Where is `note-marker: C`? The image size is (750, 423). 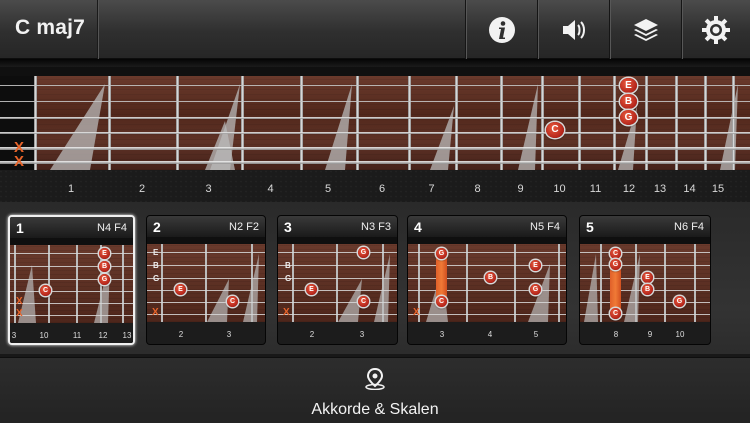
note-marker: C is located at coordinates (555, 130).